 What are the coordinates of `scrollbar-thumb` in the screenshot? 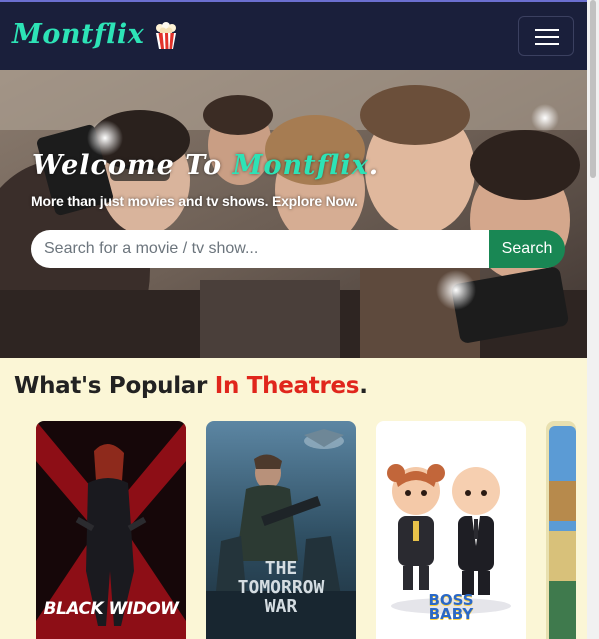 It's located at (593, 89).